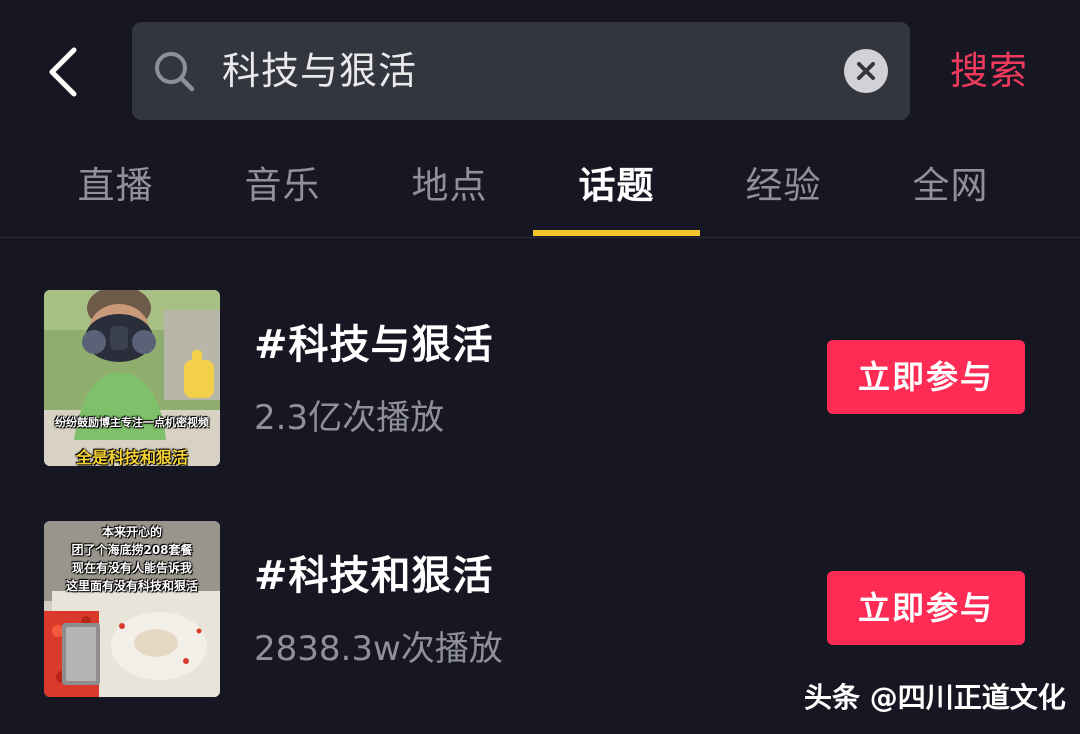 The image size is (1080, 734). Describe the element at coordinates (616, 233) in the screenshot. I see `active-tab-indicator` at that location.